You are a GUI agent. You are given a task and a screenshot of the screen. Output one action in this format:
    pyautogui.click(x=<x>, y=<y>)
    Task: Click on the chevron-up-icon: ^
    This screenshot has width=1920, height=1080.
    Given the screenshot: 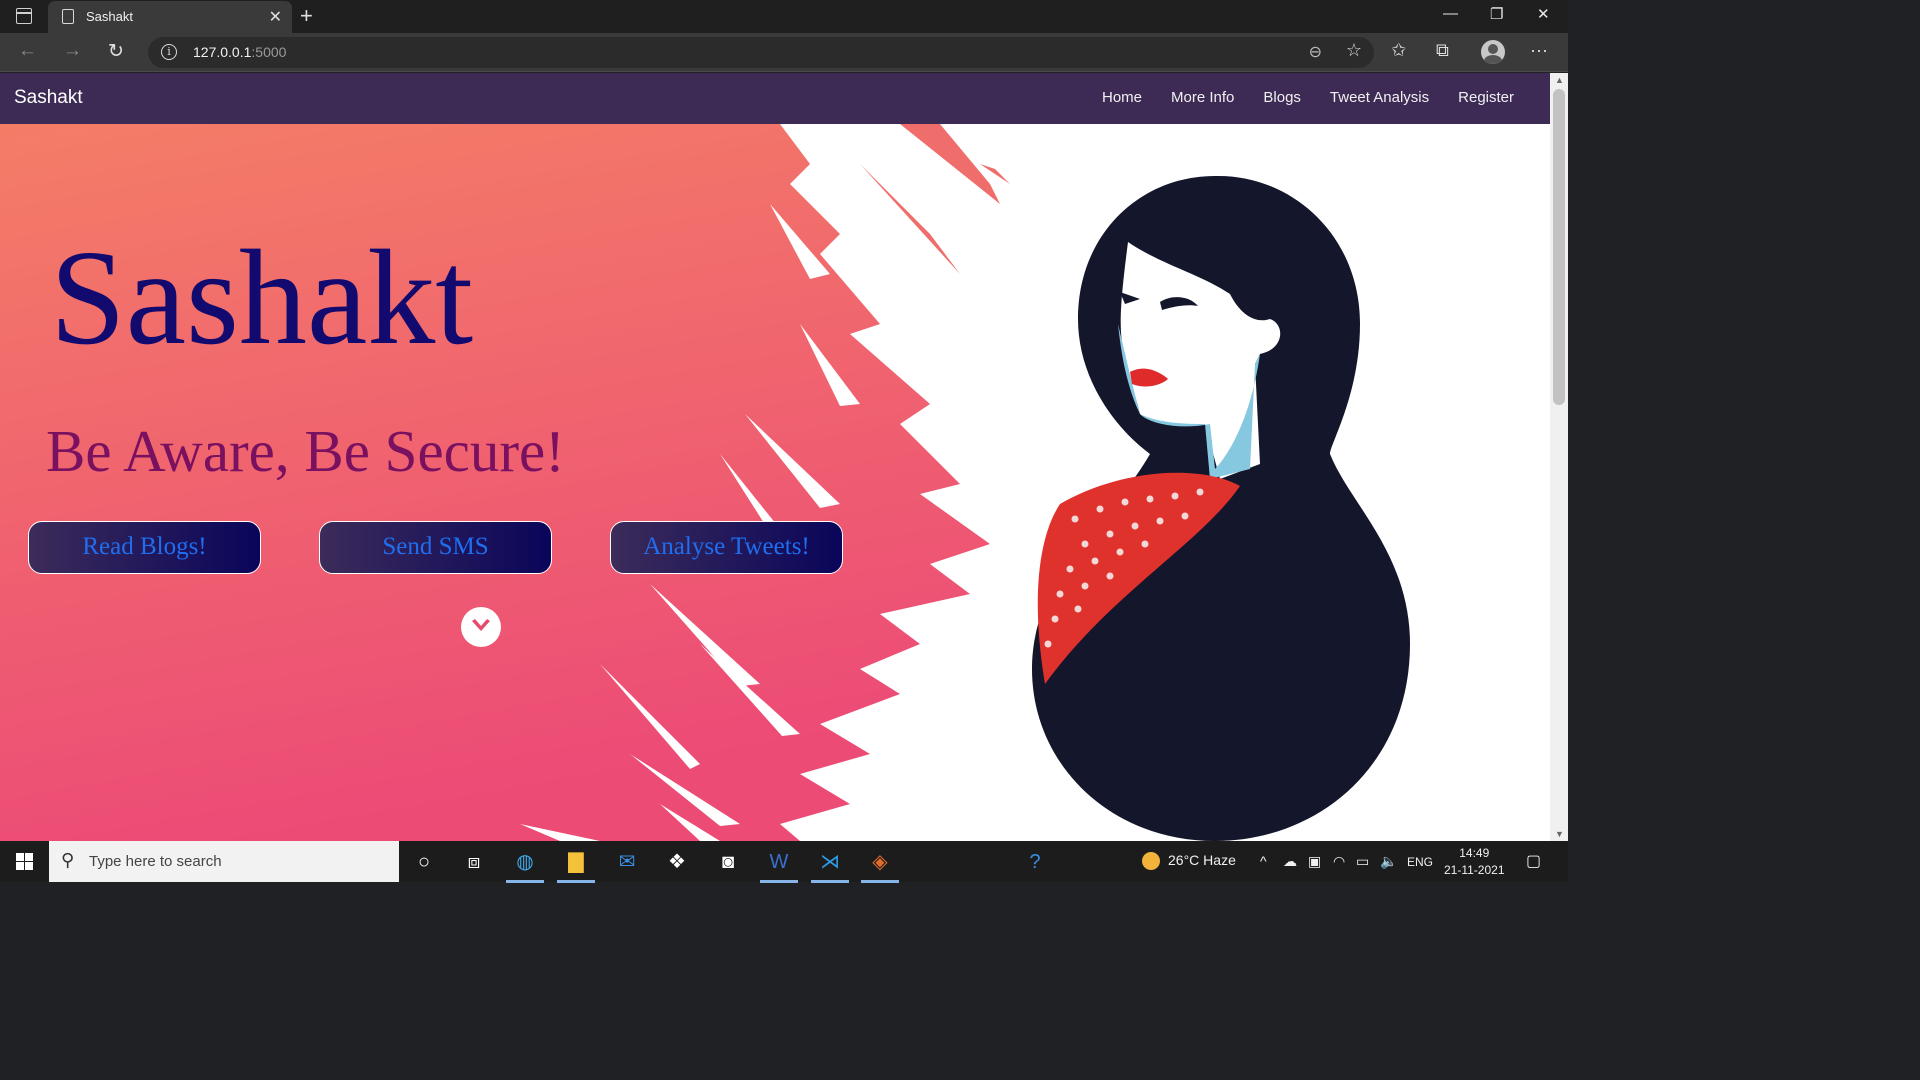 What is the action you would take?
    pyautogui.click(x=1263, y=861)
    